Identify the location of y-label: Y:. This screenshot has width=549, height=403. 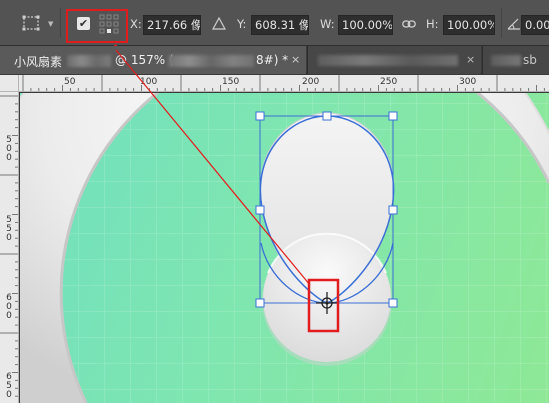
(242, 24).